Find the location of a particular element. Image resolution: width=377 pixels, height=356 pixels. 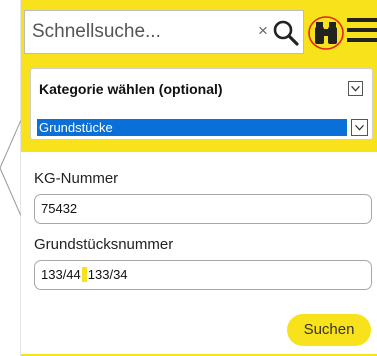

quick-search-input is located at coordinates (142, 32).